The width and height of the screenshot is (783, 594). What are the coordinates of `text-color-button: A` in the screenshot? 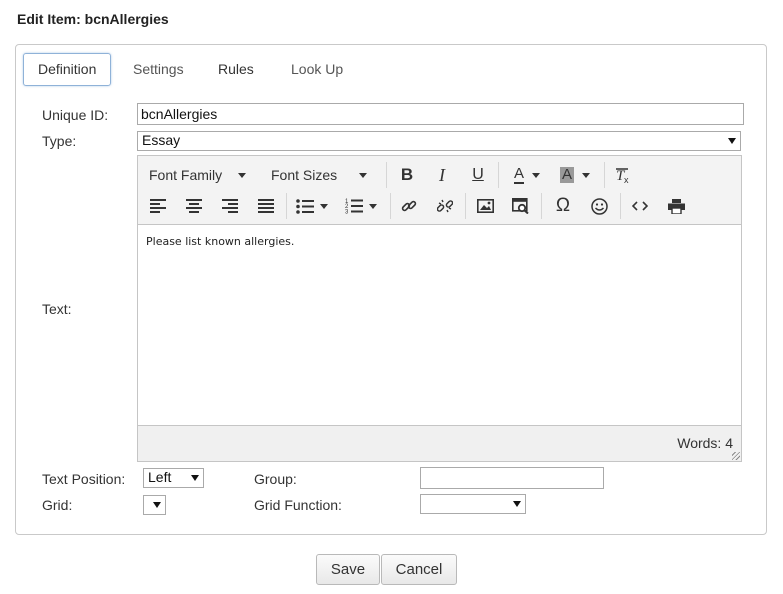 It's located at (527, 175).